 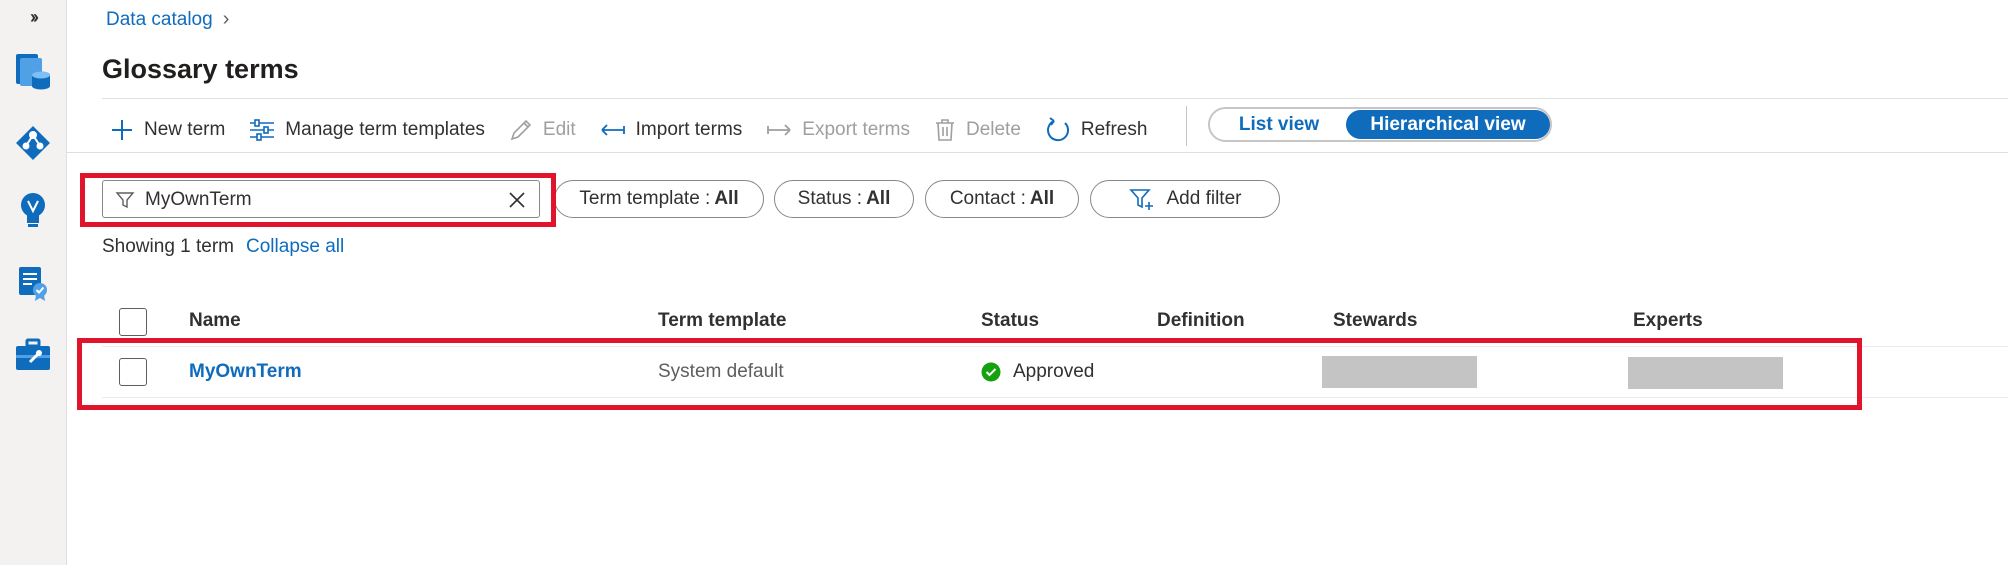 What do you see at coordinates (295, 247) in the screenshot?
I see `collapse-all-link: Collapse all` at bounding box center [295, 247].